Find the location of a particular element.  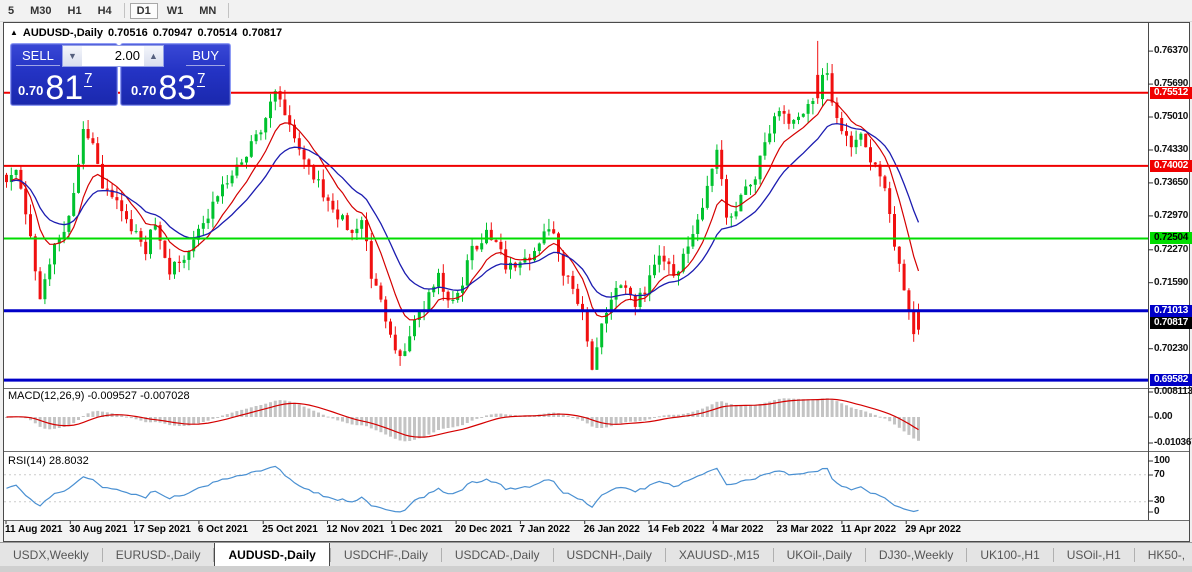

date-label: 1 Dec 2021 is located at coordinates (416, 529).